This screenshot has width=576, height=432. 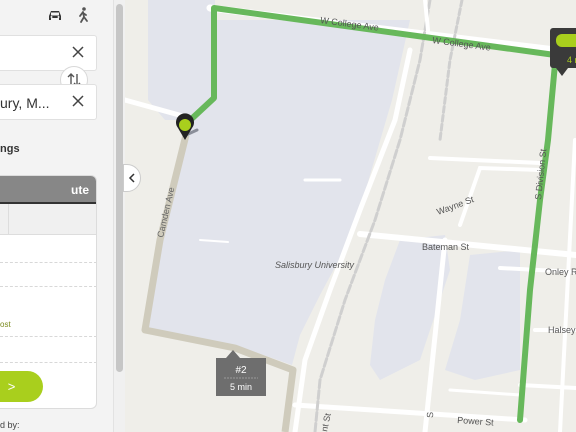 What do you see at coordinates (177, 60) in the screenshot?
I see `campus-area` at bounding box center [177, 60].